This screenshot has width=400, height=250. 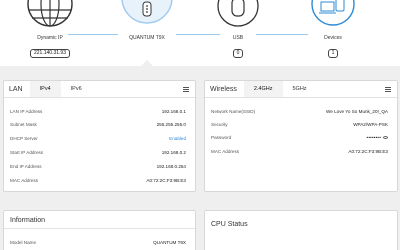 I want to click on wireless-row: MAC Address A0:72:2C:F3:9B:E3, so click(x=299, y=152).